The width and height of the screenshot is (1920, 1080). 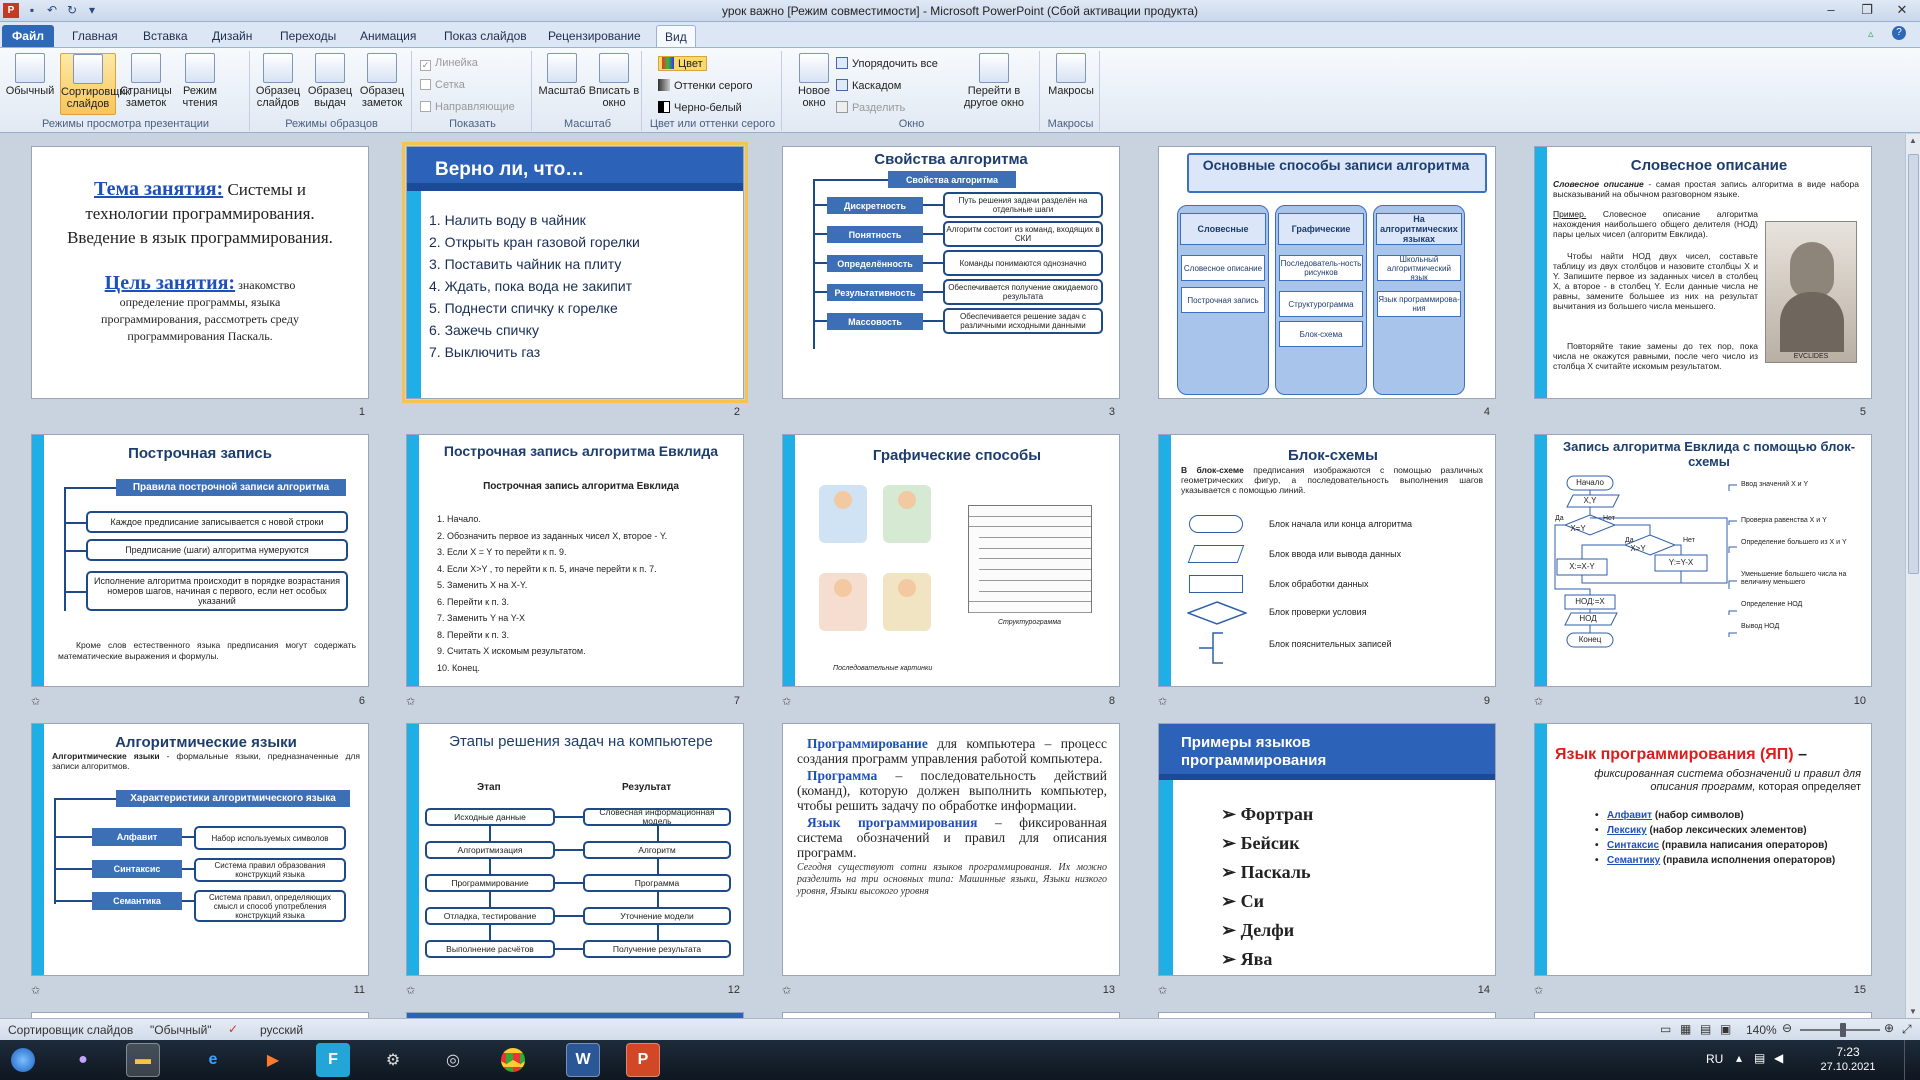 I want to click on tab-animation: Анимация, so click(x=388, y=36).